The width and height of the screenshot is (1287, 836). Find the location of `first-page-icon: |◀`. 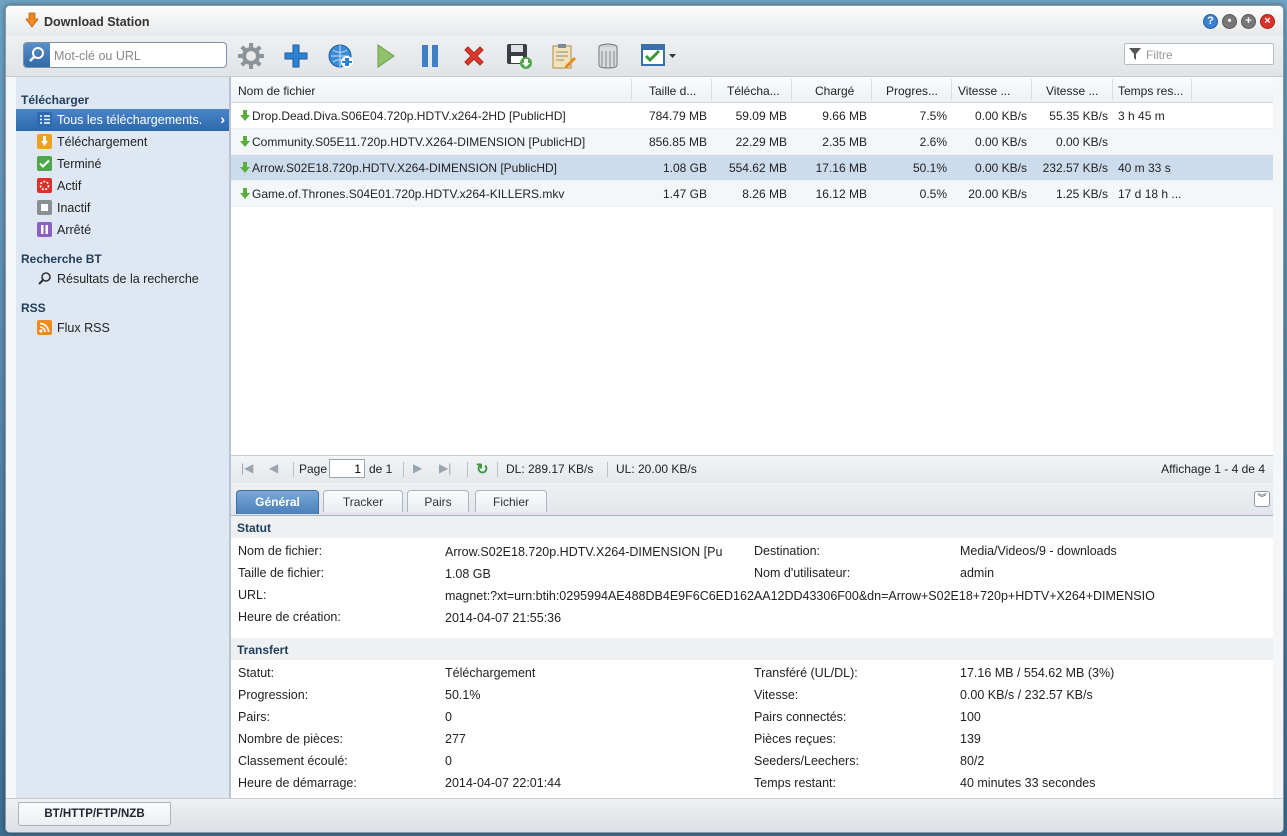

first-page-icon: |◀ is located at coordinates (247, 468).